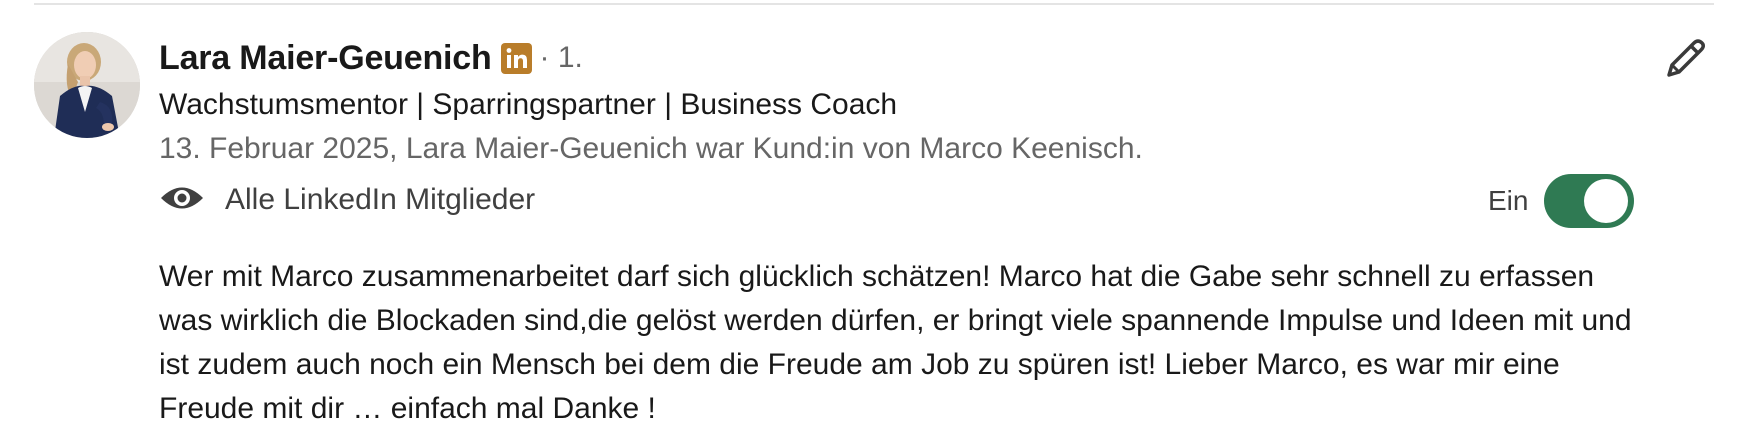  I want to click on author-row: Lara Maier-Geuenich · 1., so click(371, 58).